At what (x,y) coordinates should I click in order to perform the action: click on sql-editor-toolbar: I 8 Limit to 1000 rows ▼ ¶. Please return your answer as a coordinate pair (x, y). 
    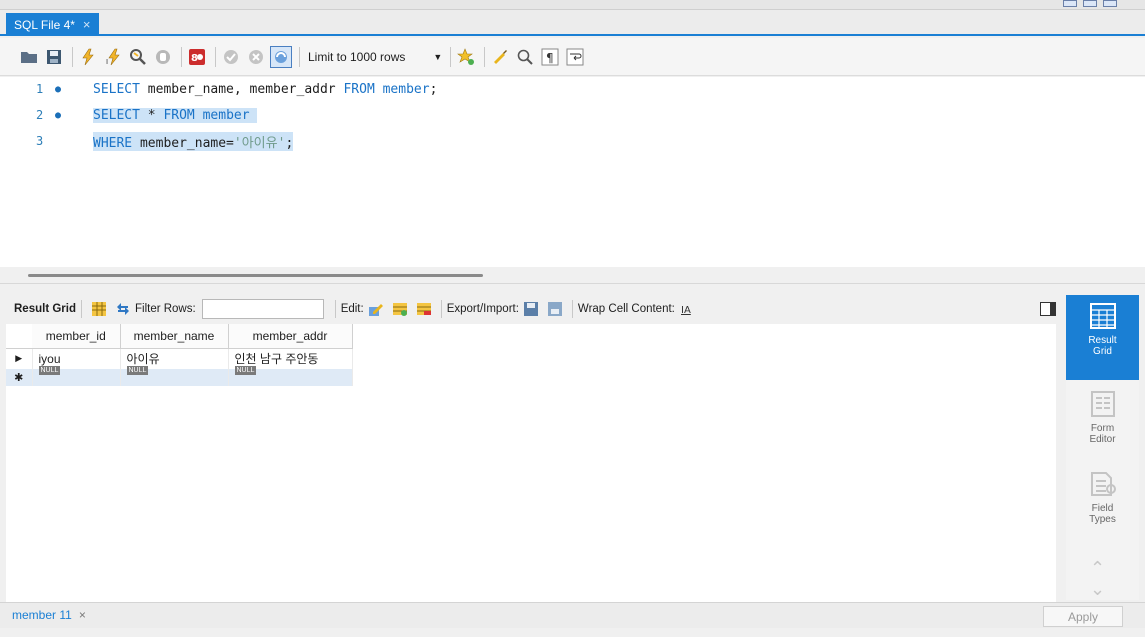
    Looking at the image, I should click on (572, 57).